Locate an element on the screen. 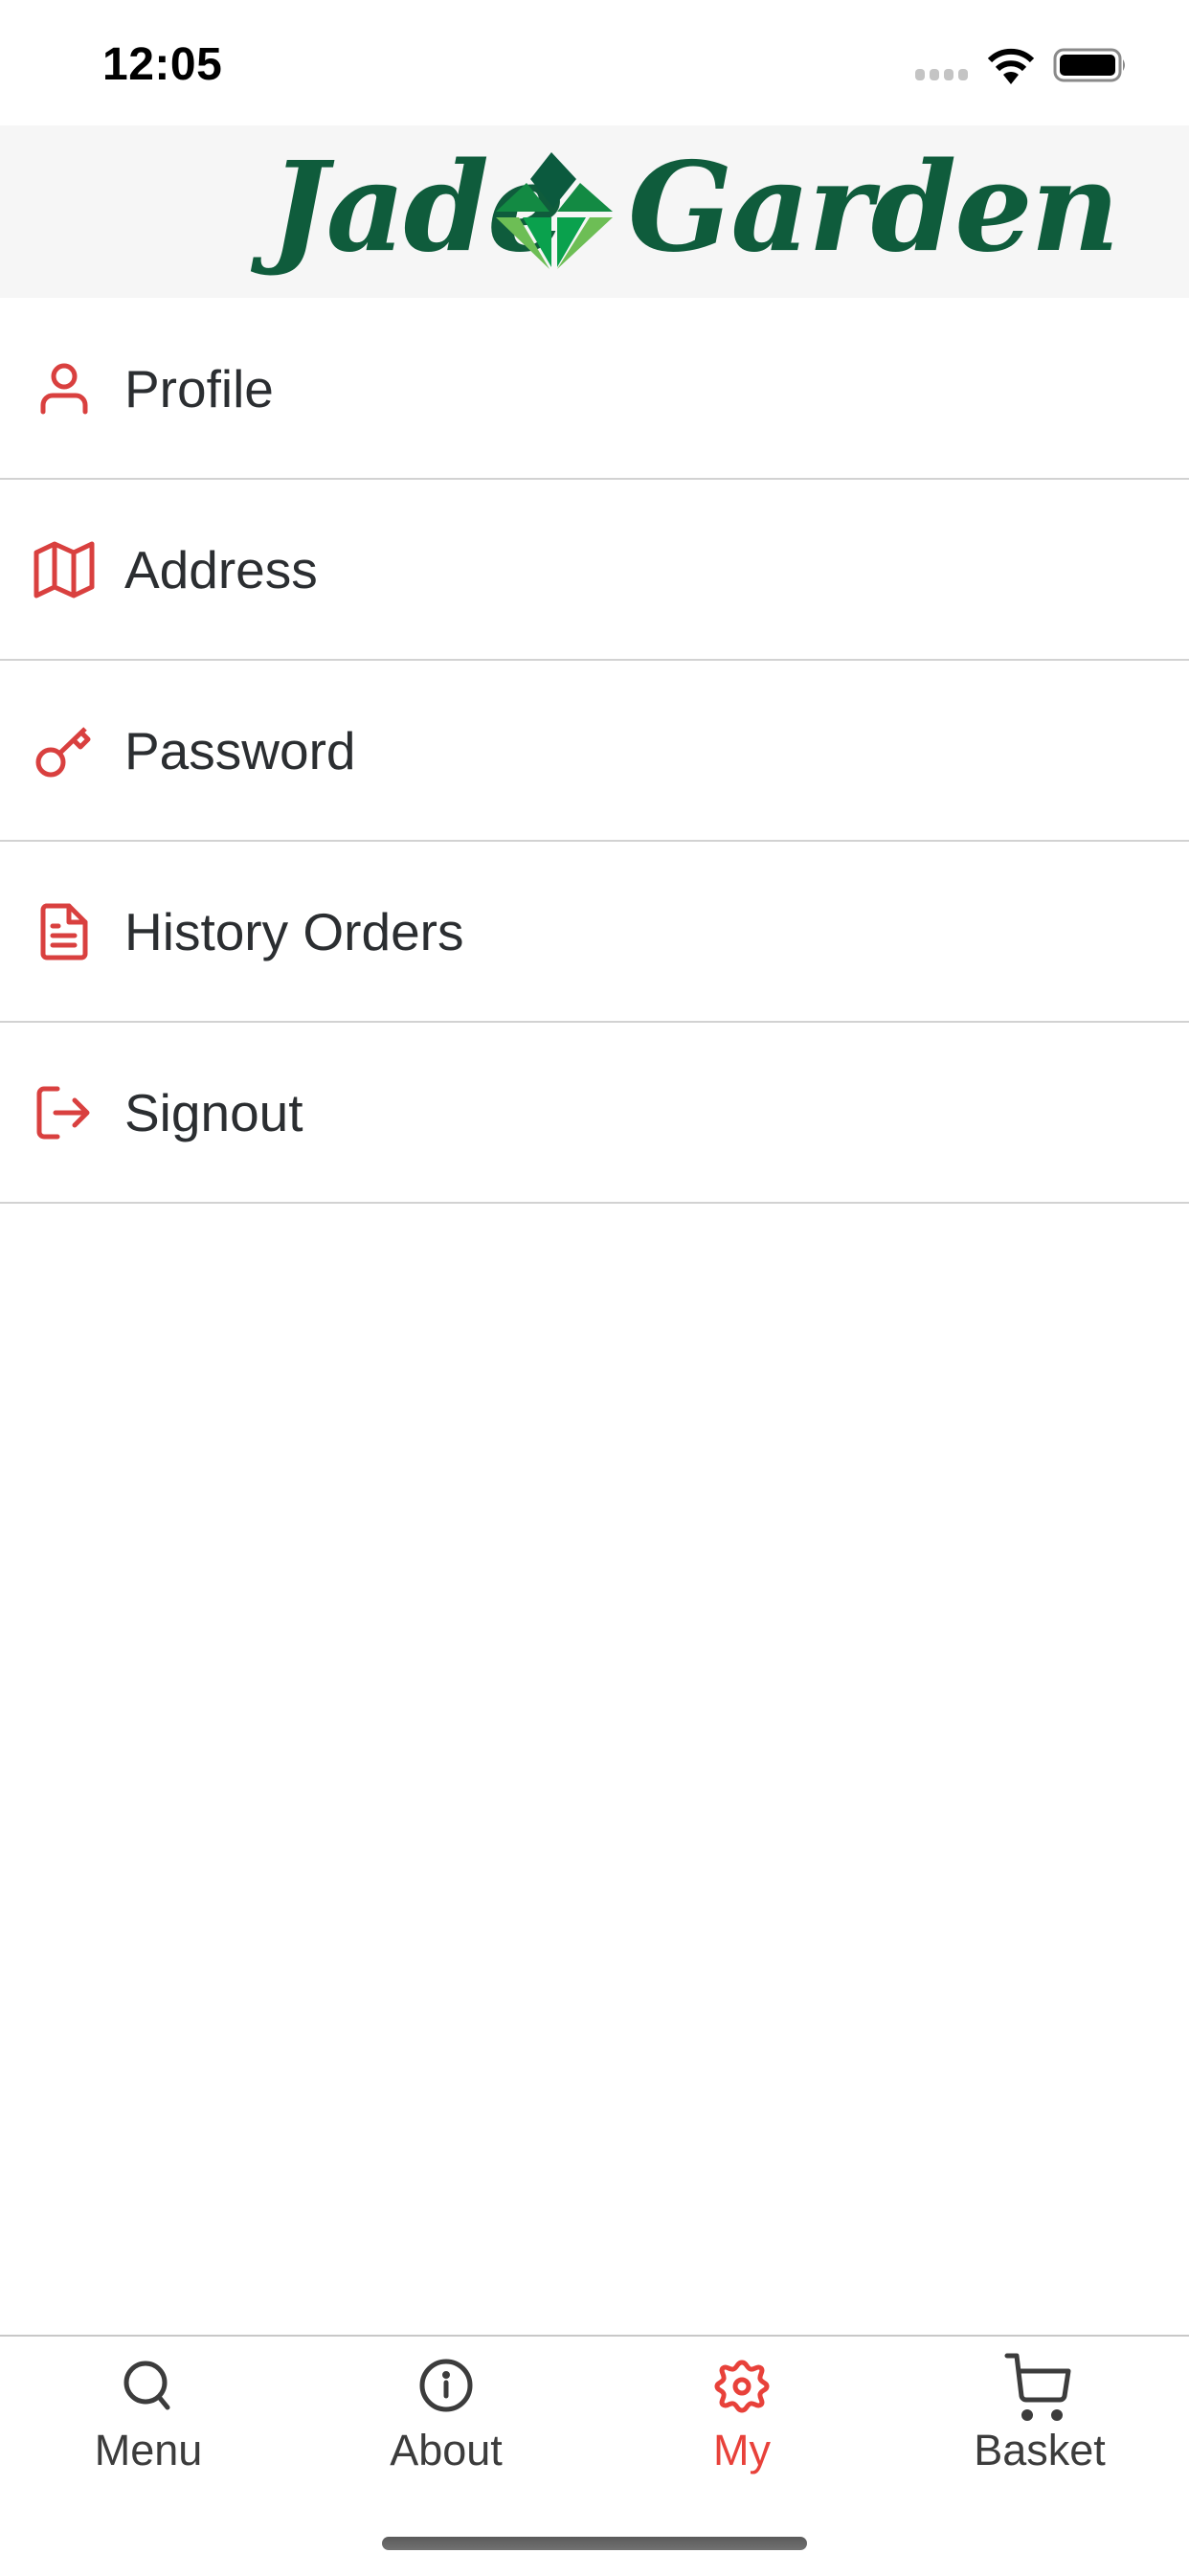  signal-dots-icon is located at coordinates (941, 74).